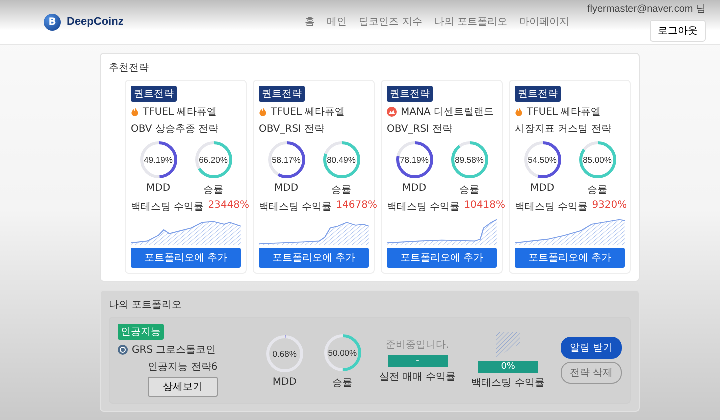  I want to click on donut-value: 66.20%, so click(213, 160).